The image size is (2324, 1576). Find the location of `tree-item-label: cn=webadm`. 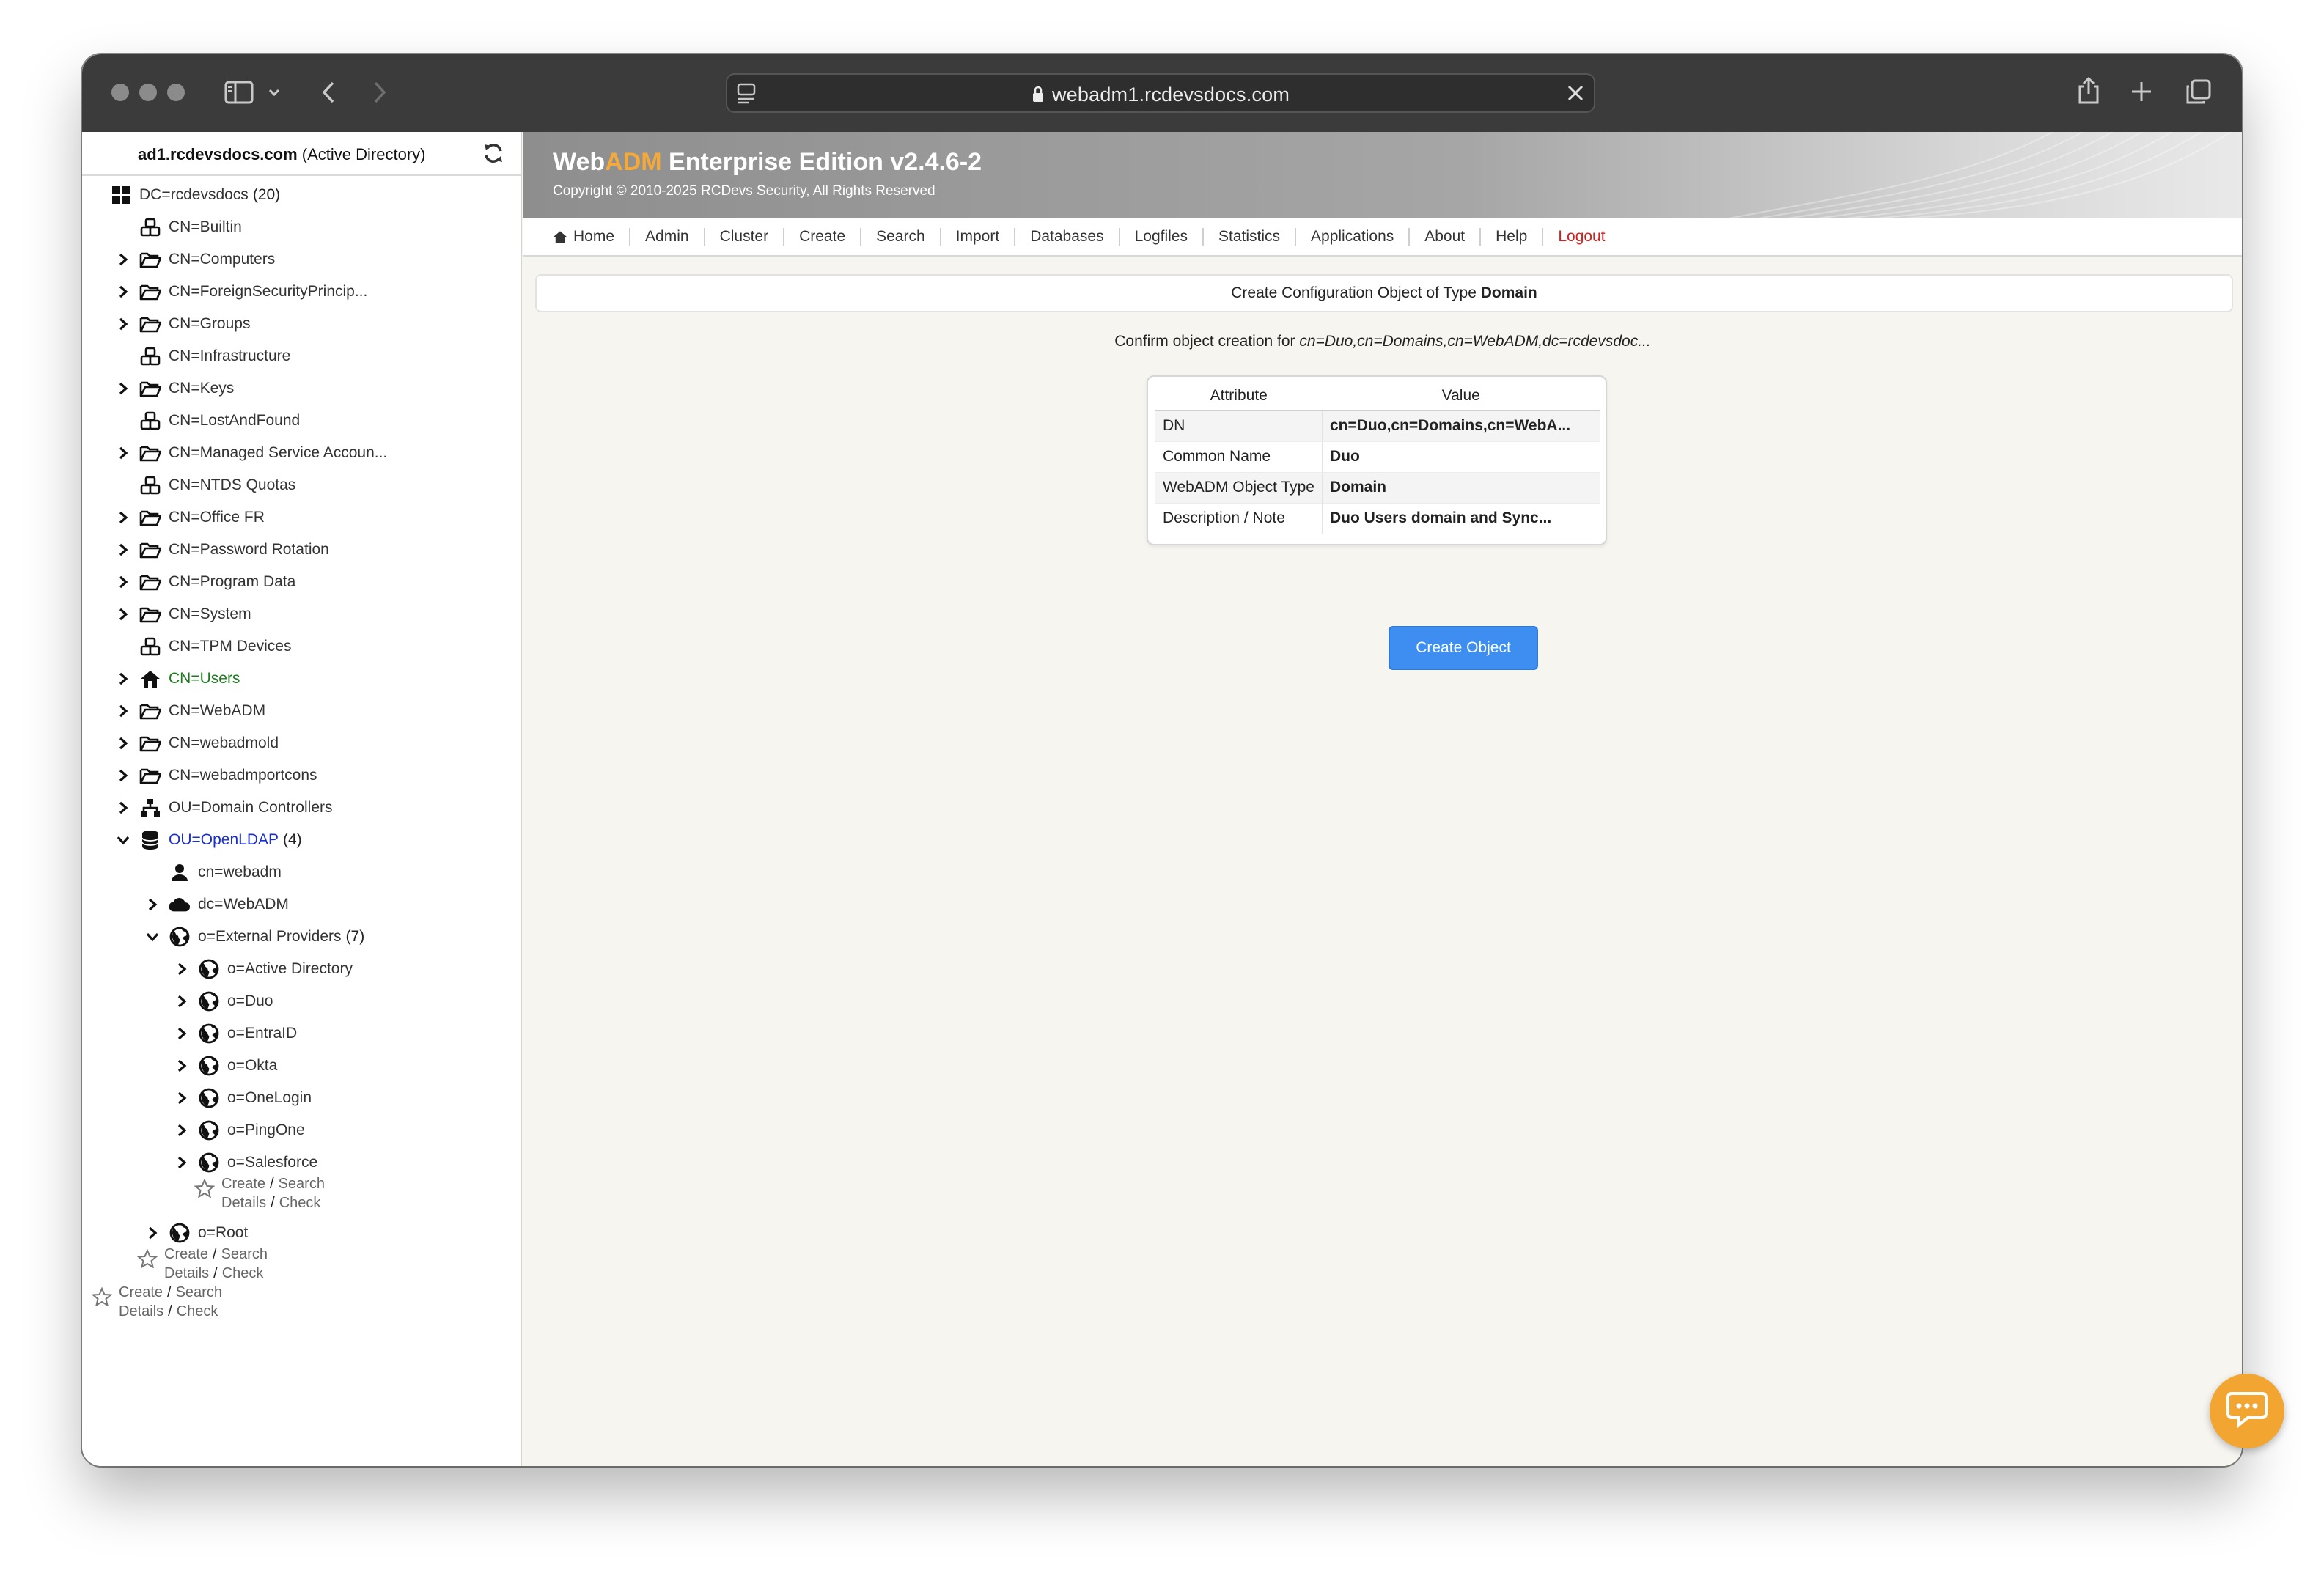

tree-item-label: cn=webadm is located at coordinates (240, 872).